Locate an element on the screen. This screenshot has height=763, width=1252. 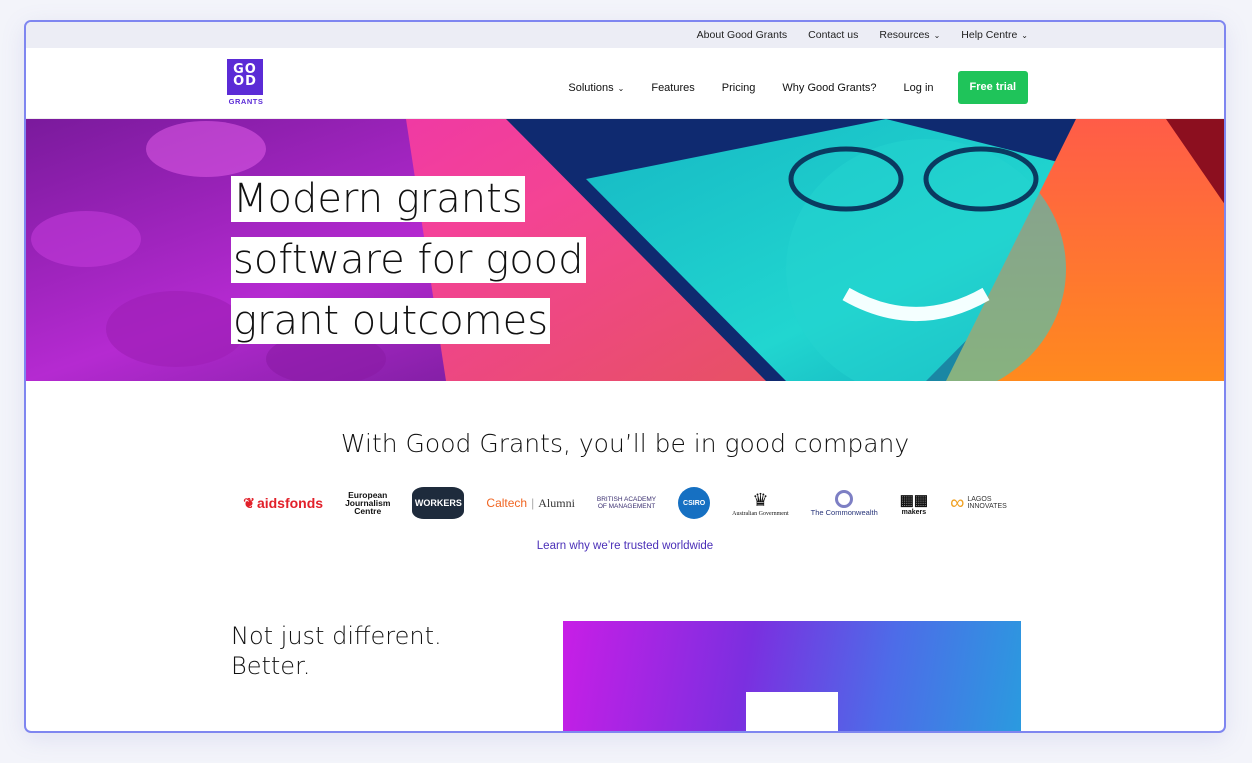
resources-label: Resources is located at coordinates (904, 35).